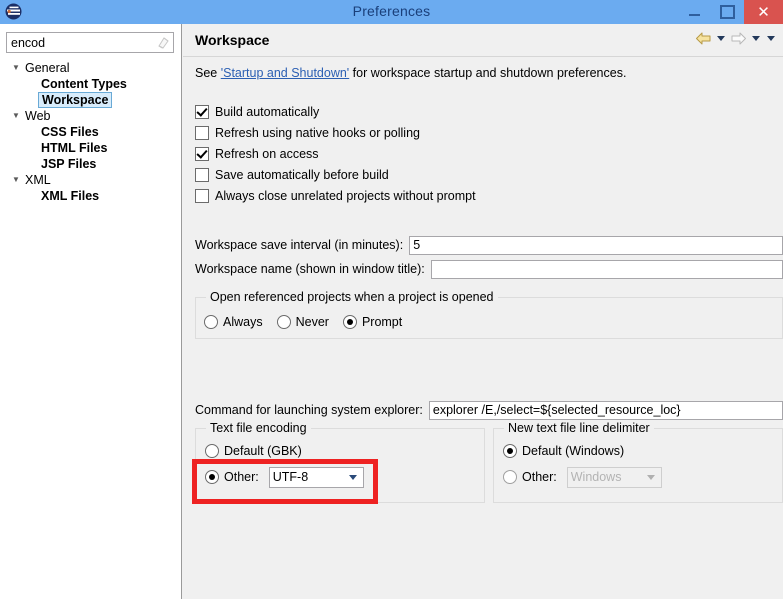  I want to click on encoding-combo-wrapper: UTF-8, so click(316, 477).